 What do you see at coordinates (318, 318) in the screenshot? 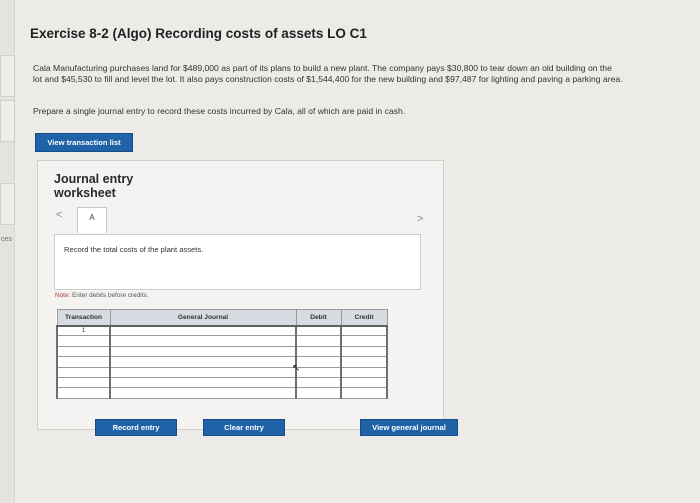
I see `debit-header: Debit` at bounding box center [318, 318].